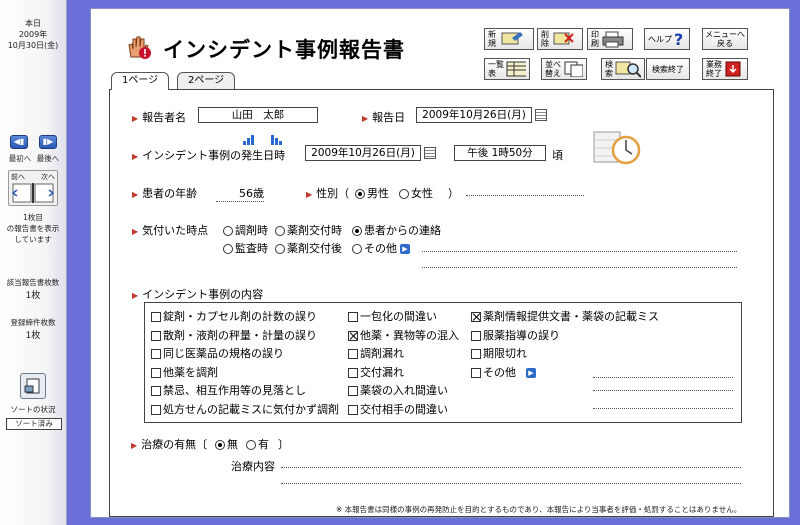 This screenshot has width=800, height=525. I want to click on tab-page-1: 1ページ, so click(140, 81).